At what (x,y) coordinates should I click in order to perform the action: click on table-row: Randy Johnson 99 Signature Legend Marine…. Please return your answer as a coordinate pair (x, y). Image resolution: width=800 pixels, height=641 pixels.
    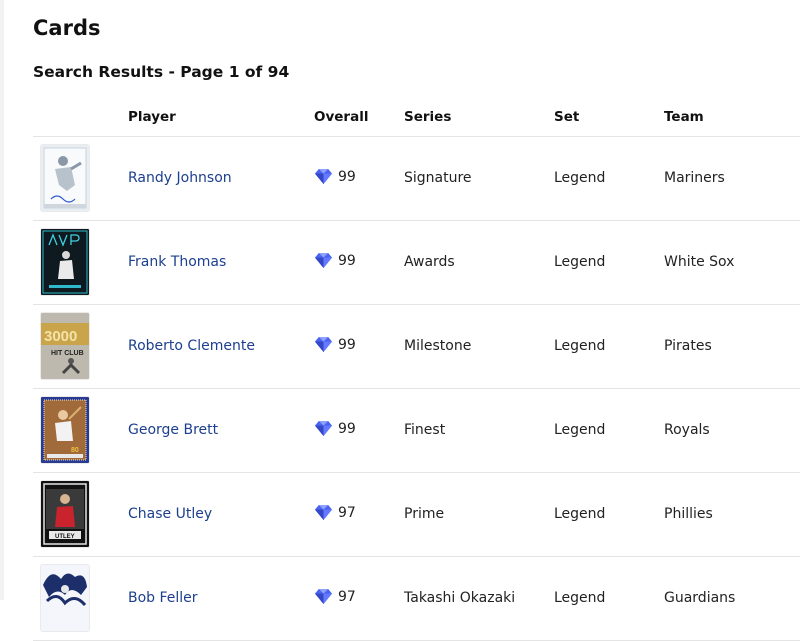
    Looking at the image, I should click on (416, 179).